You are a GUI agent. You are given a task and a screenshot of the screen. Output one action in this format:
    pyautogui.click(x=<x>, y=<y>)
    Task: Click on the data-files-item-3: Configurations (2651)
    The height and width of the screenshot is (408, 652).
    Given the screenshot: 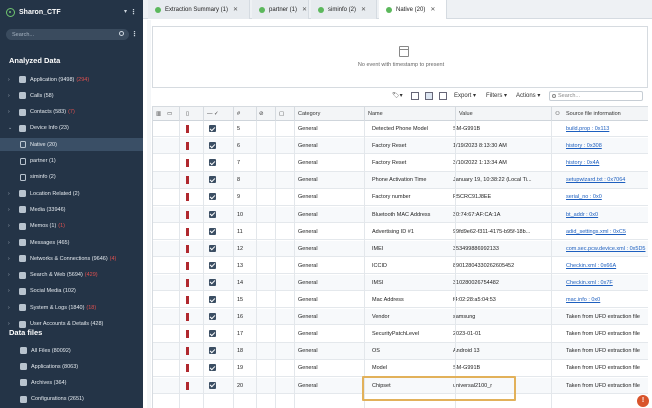 What is the action you would take?
    pyautogui.click(x=71, y=399)
    